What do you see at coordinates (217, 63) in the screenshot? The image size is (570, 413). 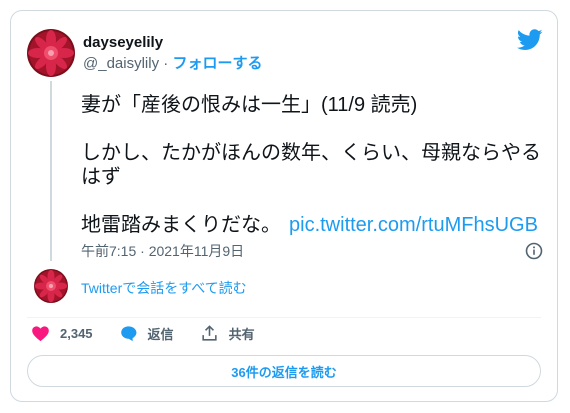 I see `follow-link: フォローする` at bounding box center [217, 63].